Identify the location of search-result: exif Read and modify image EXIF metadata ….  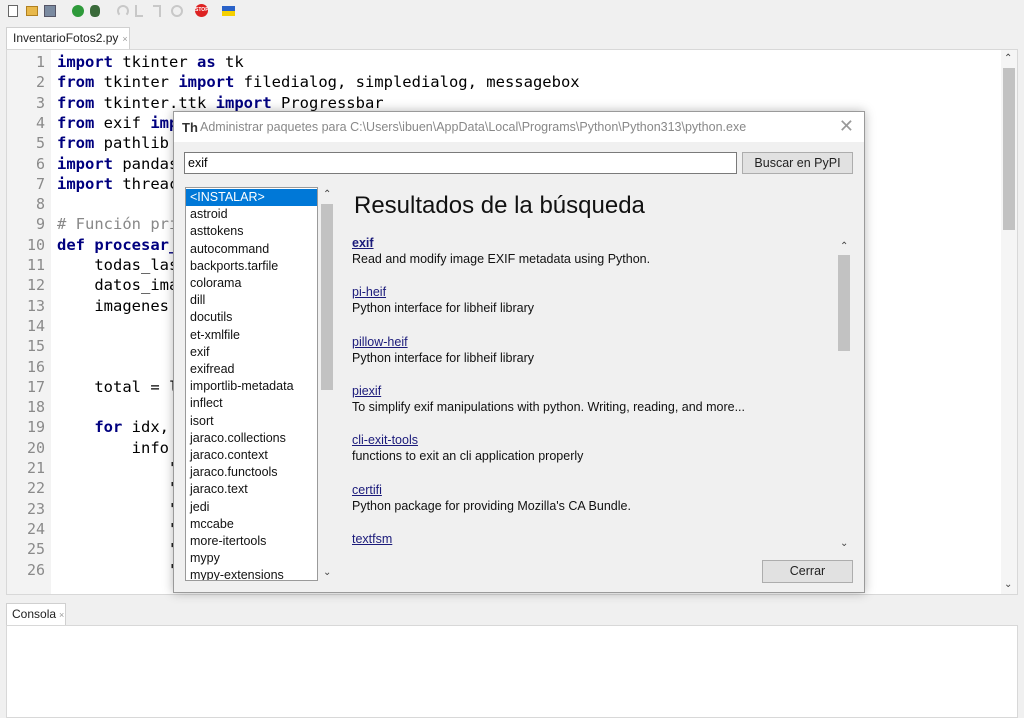
(592, 251).